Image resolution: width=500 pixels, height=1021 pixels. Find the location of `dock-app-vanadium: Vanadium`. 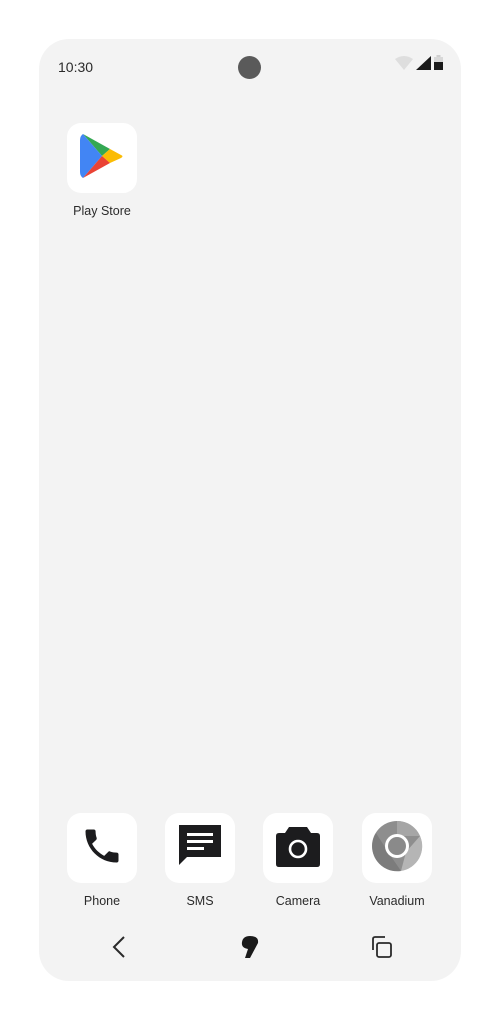

dock-app-vanadium: Vanadium is located at coordinates (397, 860).